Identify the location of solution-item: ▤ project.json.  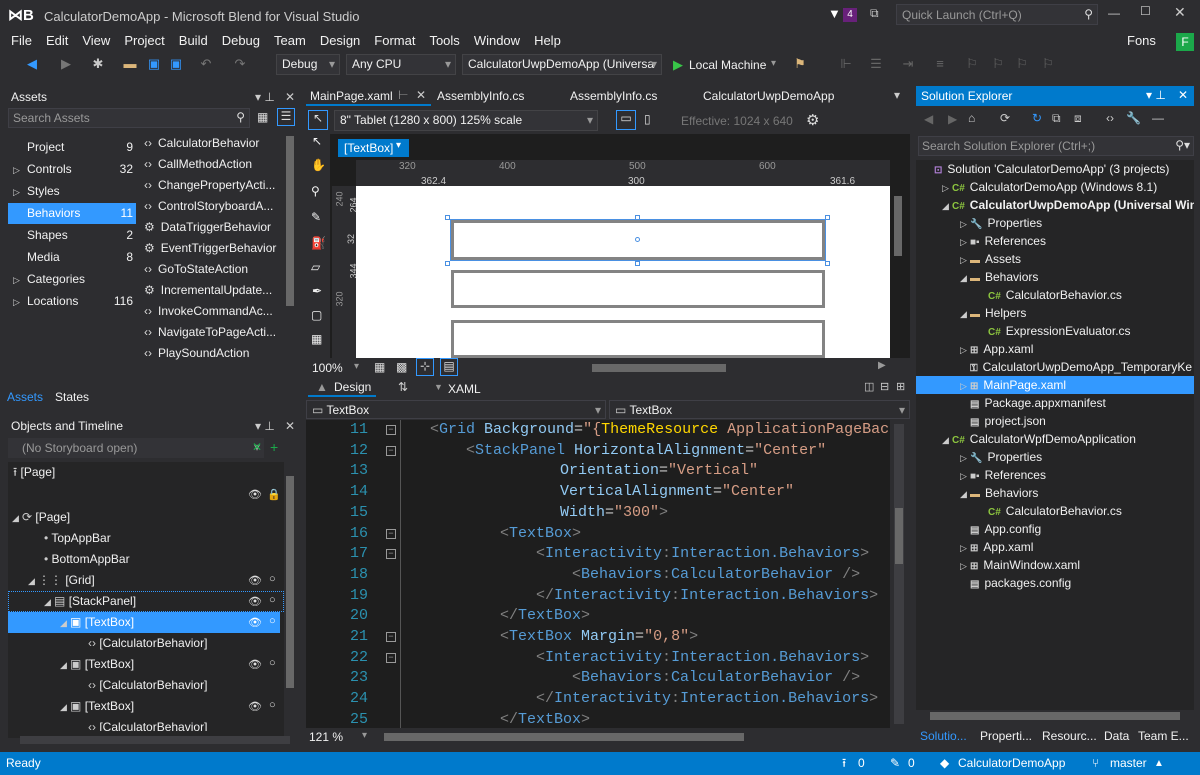
(1055, 421).